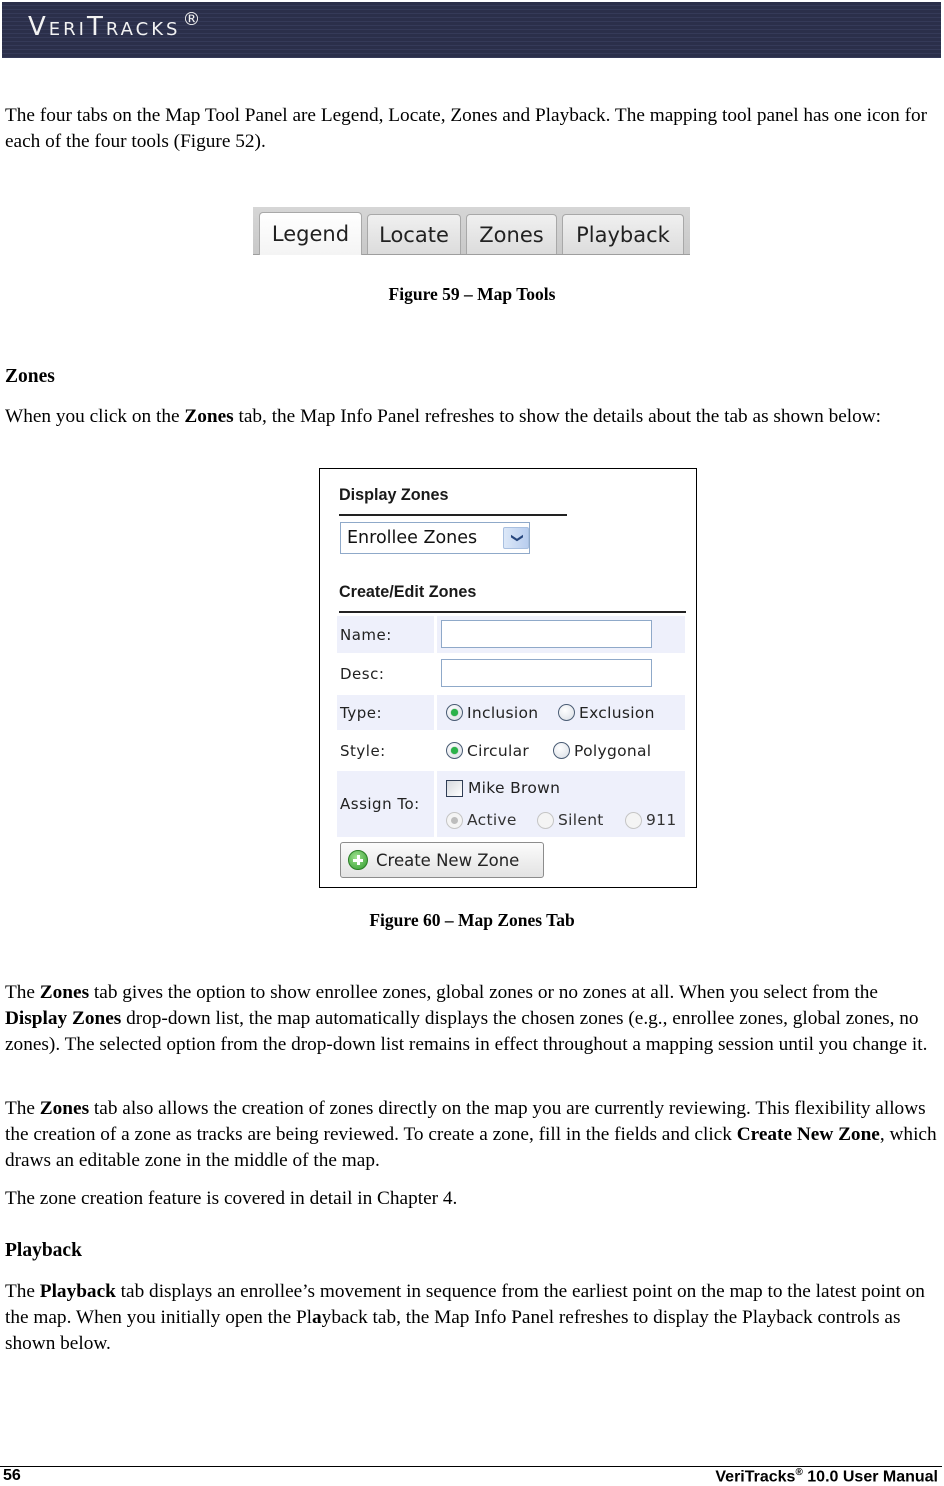 This screenshot has height=1486, width=944. I want to click on display-zones-title: Display Zones, so click(394, 494).